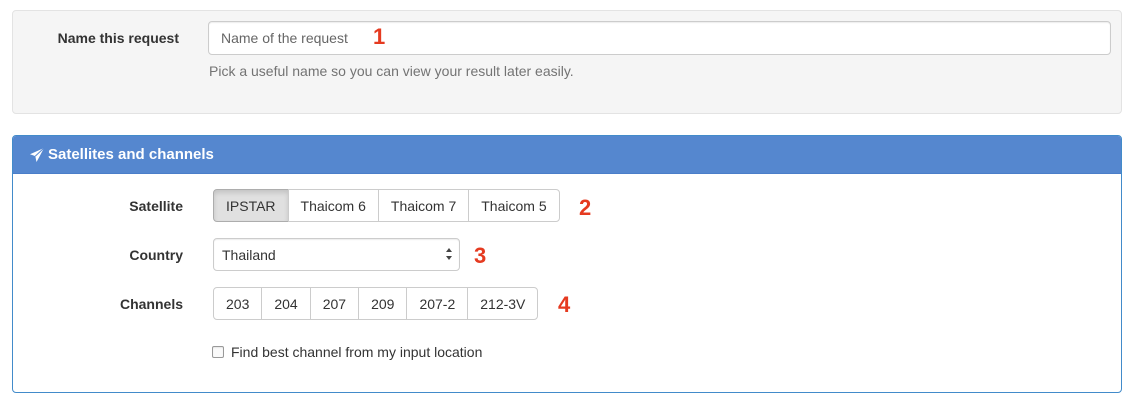 The width and height of the screenshot is (1134, 401). Describe the element at coordinates (37, 155) in the screenshot. I see `paper-plane-icon` at that location.